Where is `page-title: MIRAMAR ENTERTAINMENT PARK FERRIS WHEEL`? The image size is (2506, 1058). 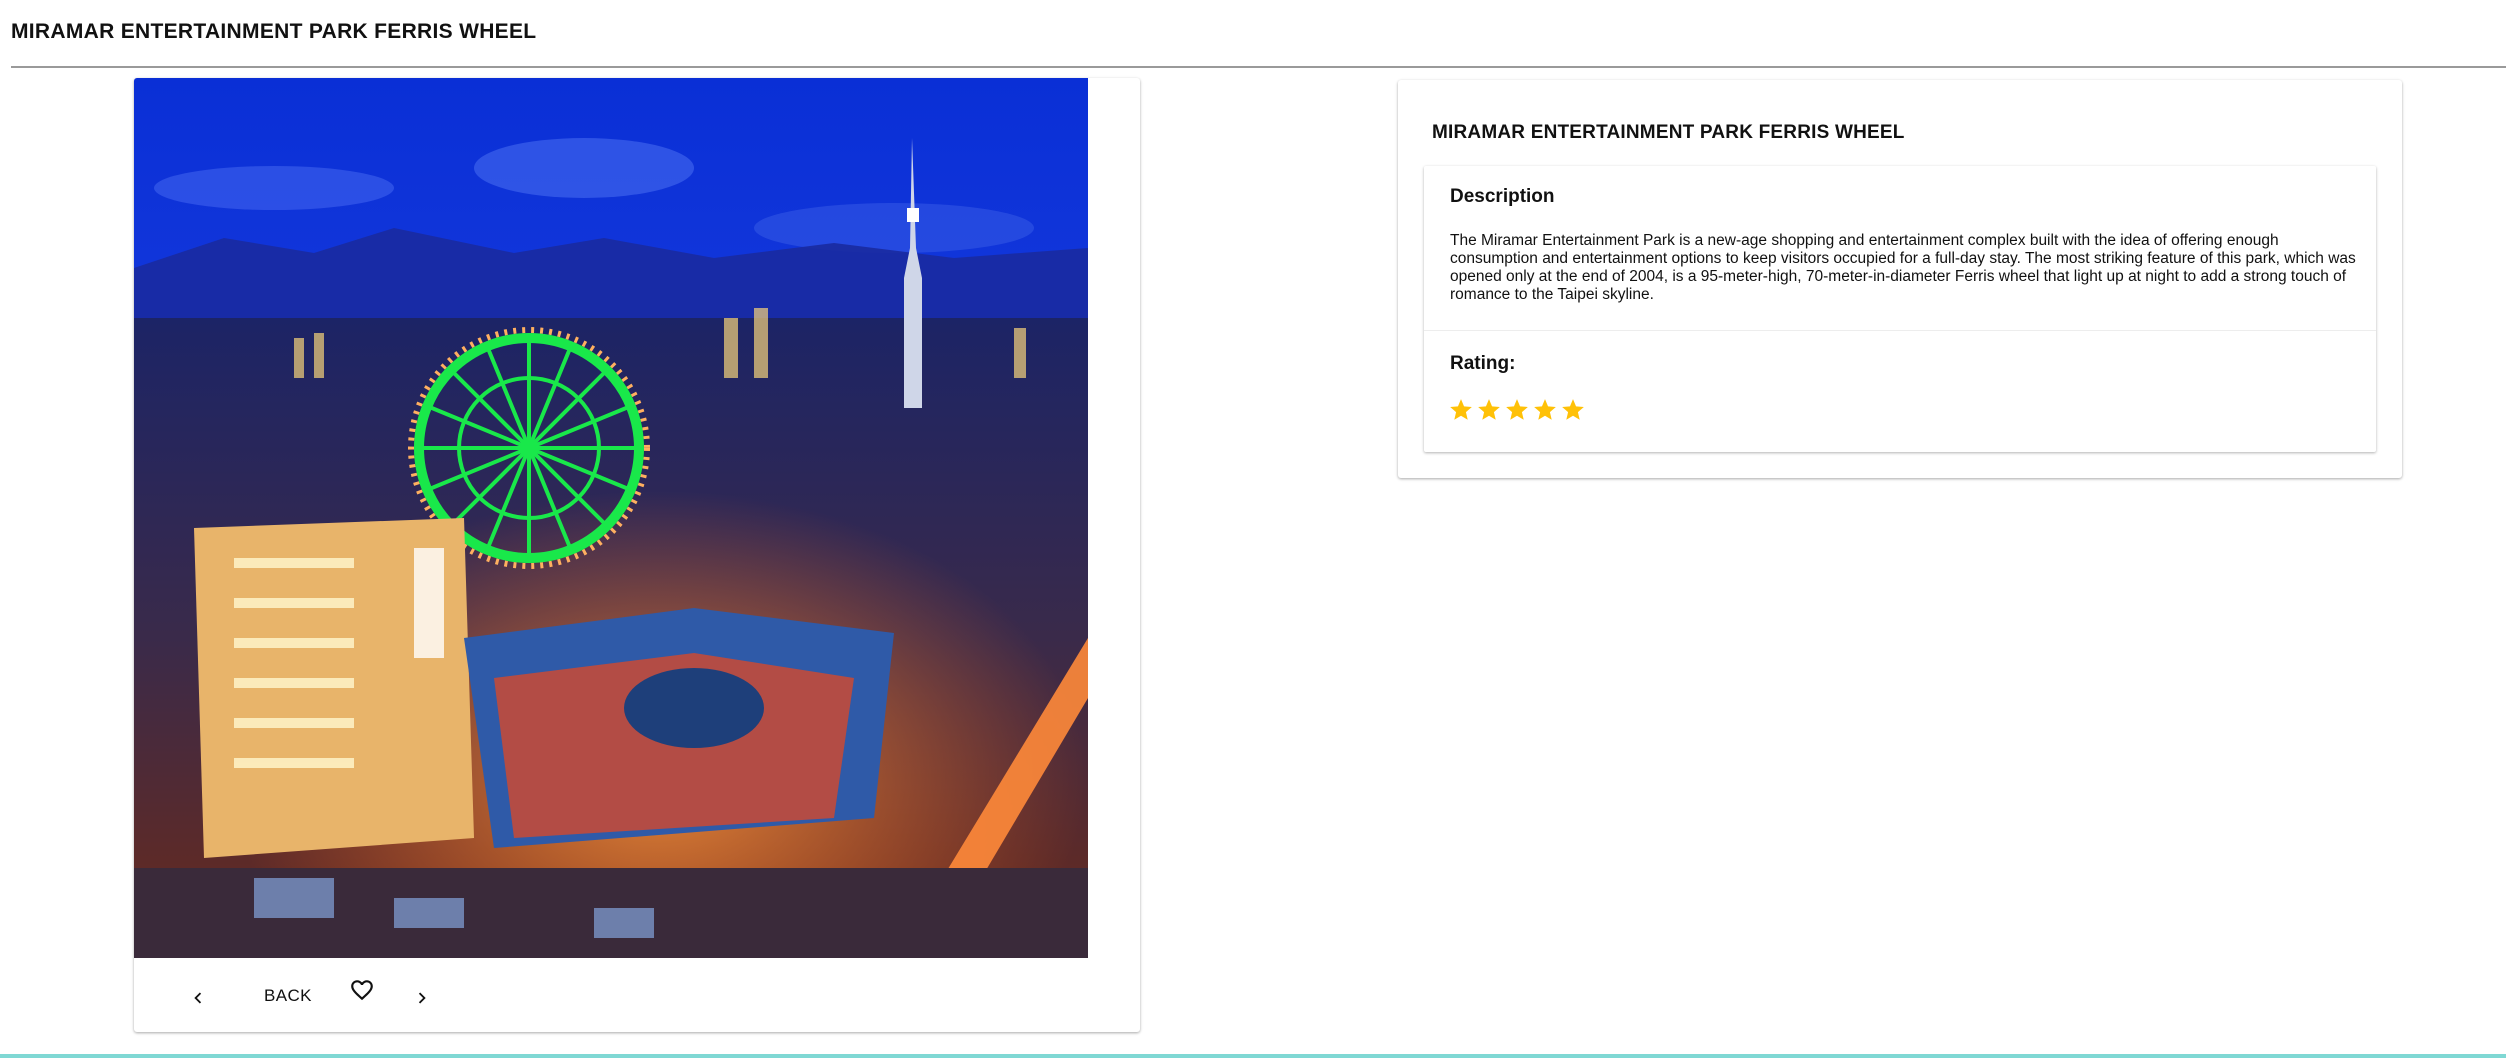 page-title: MIRAMAR ENTERTAINMENT PARK FERRIS WHEEL is located at coordinates (274, 31).